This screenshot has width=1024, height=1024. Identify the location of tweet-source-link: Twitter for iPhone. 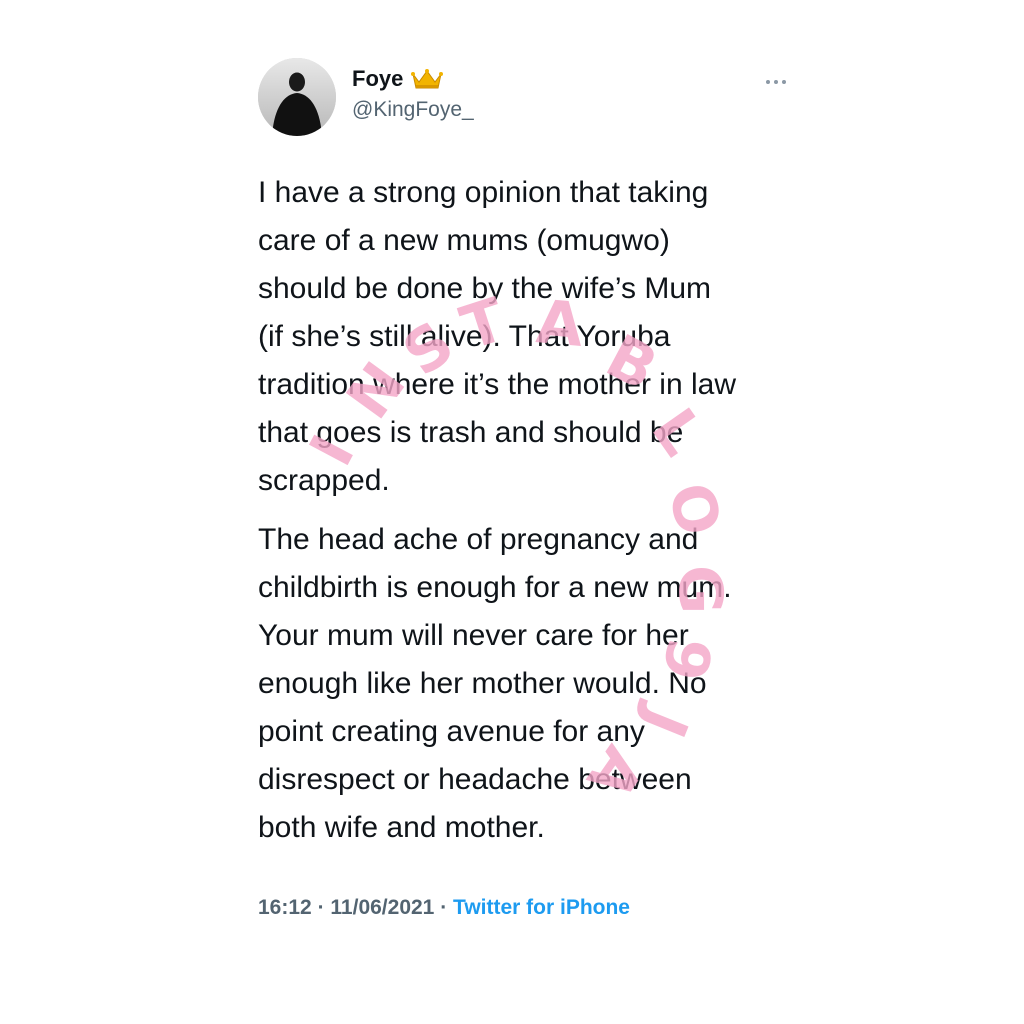
(541, 907).